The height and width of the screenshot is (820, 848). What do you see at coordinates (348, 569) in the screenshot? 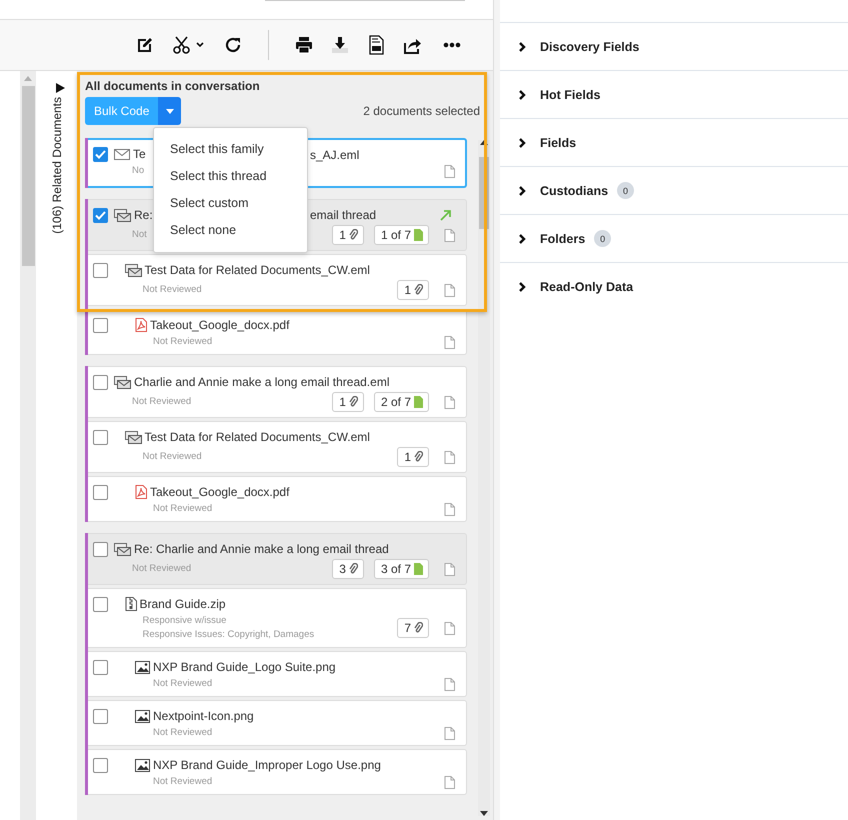
I see `attachment-count: 3` at bounding box center [348, 569].